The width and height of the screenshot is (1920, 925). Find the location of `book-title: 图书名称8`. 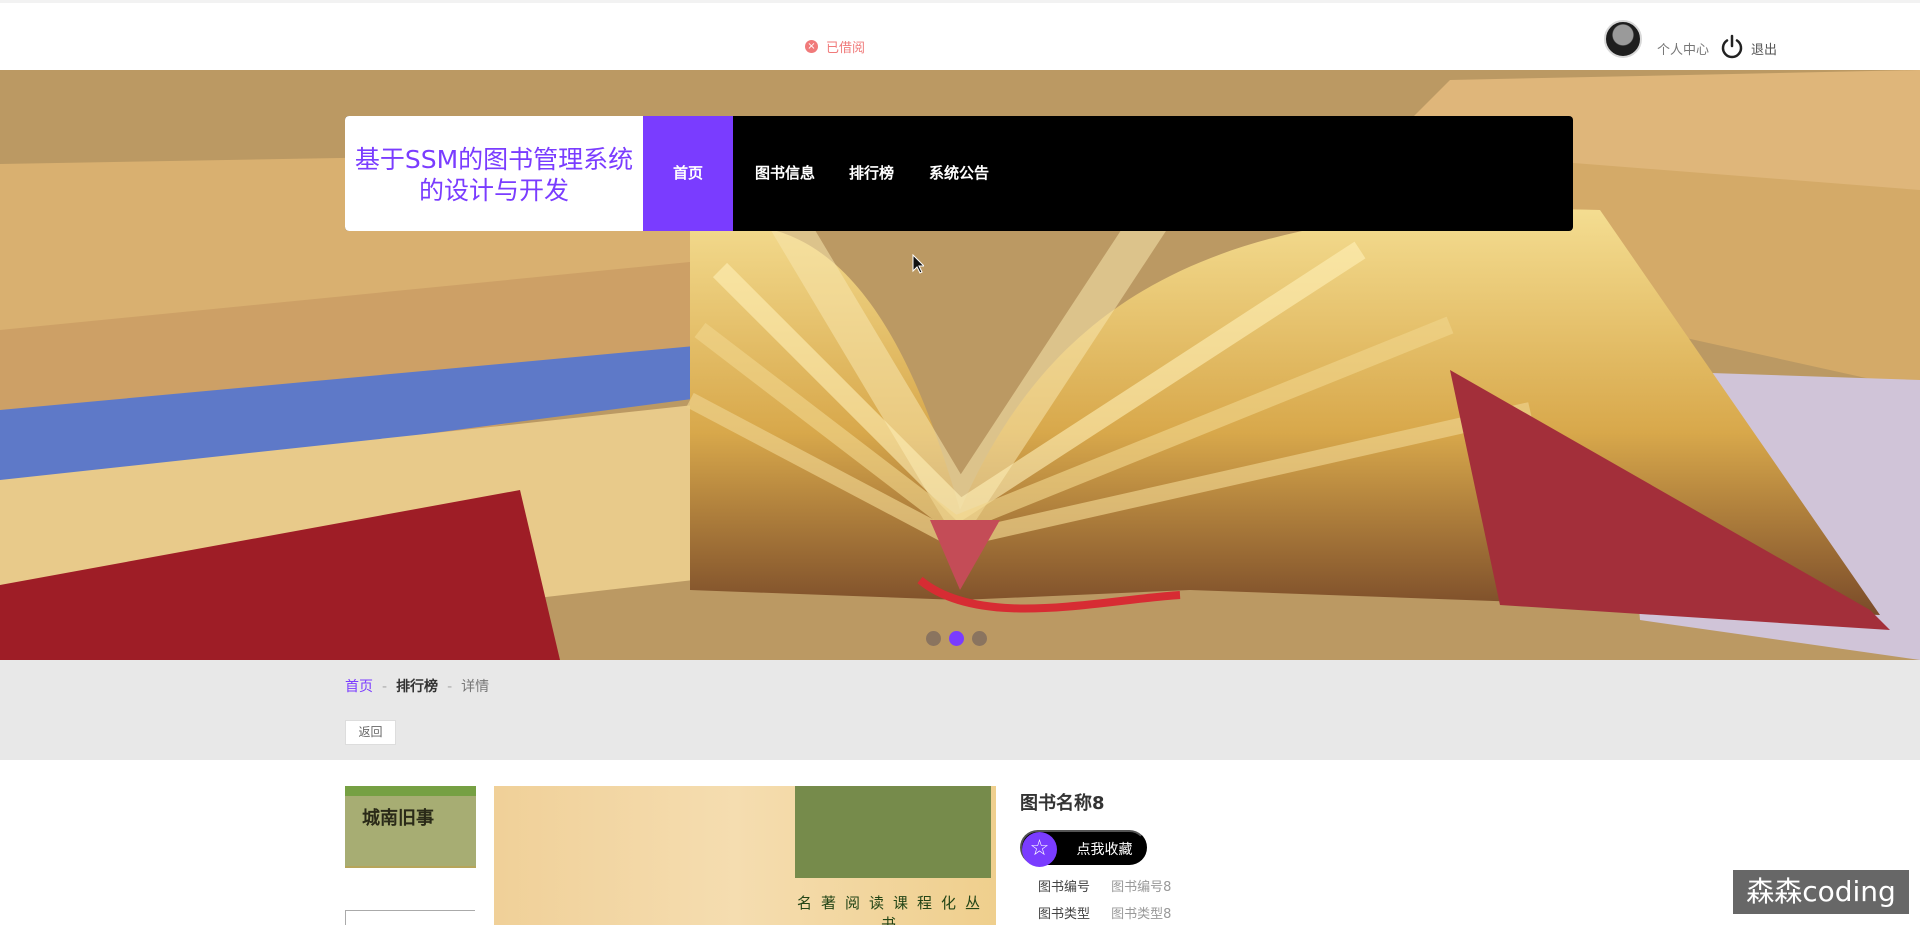

book-title: 图书名称8 is located at coordinates (1062, 803).